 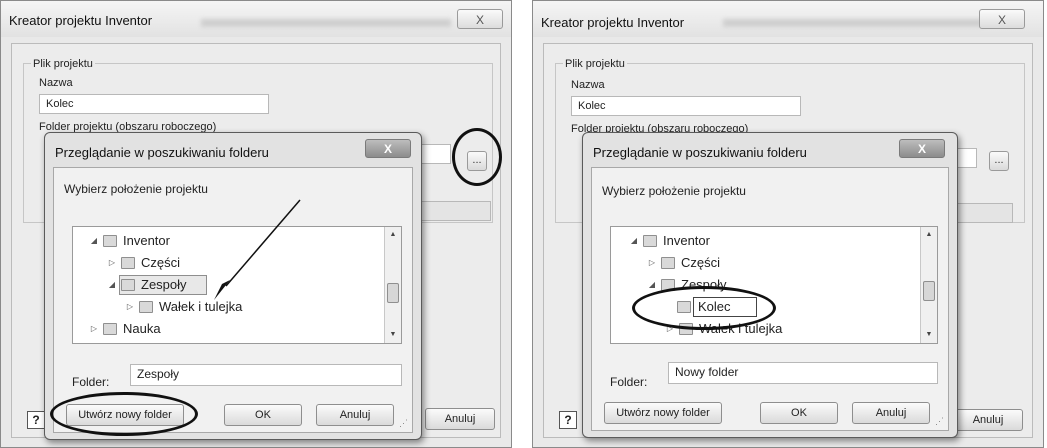 What do you see at coordinates (686, 240) in the screenshot?
I see `tree-item-label: Inventor` at bounding box center [686, 240].